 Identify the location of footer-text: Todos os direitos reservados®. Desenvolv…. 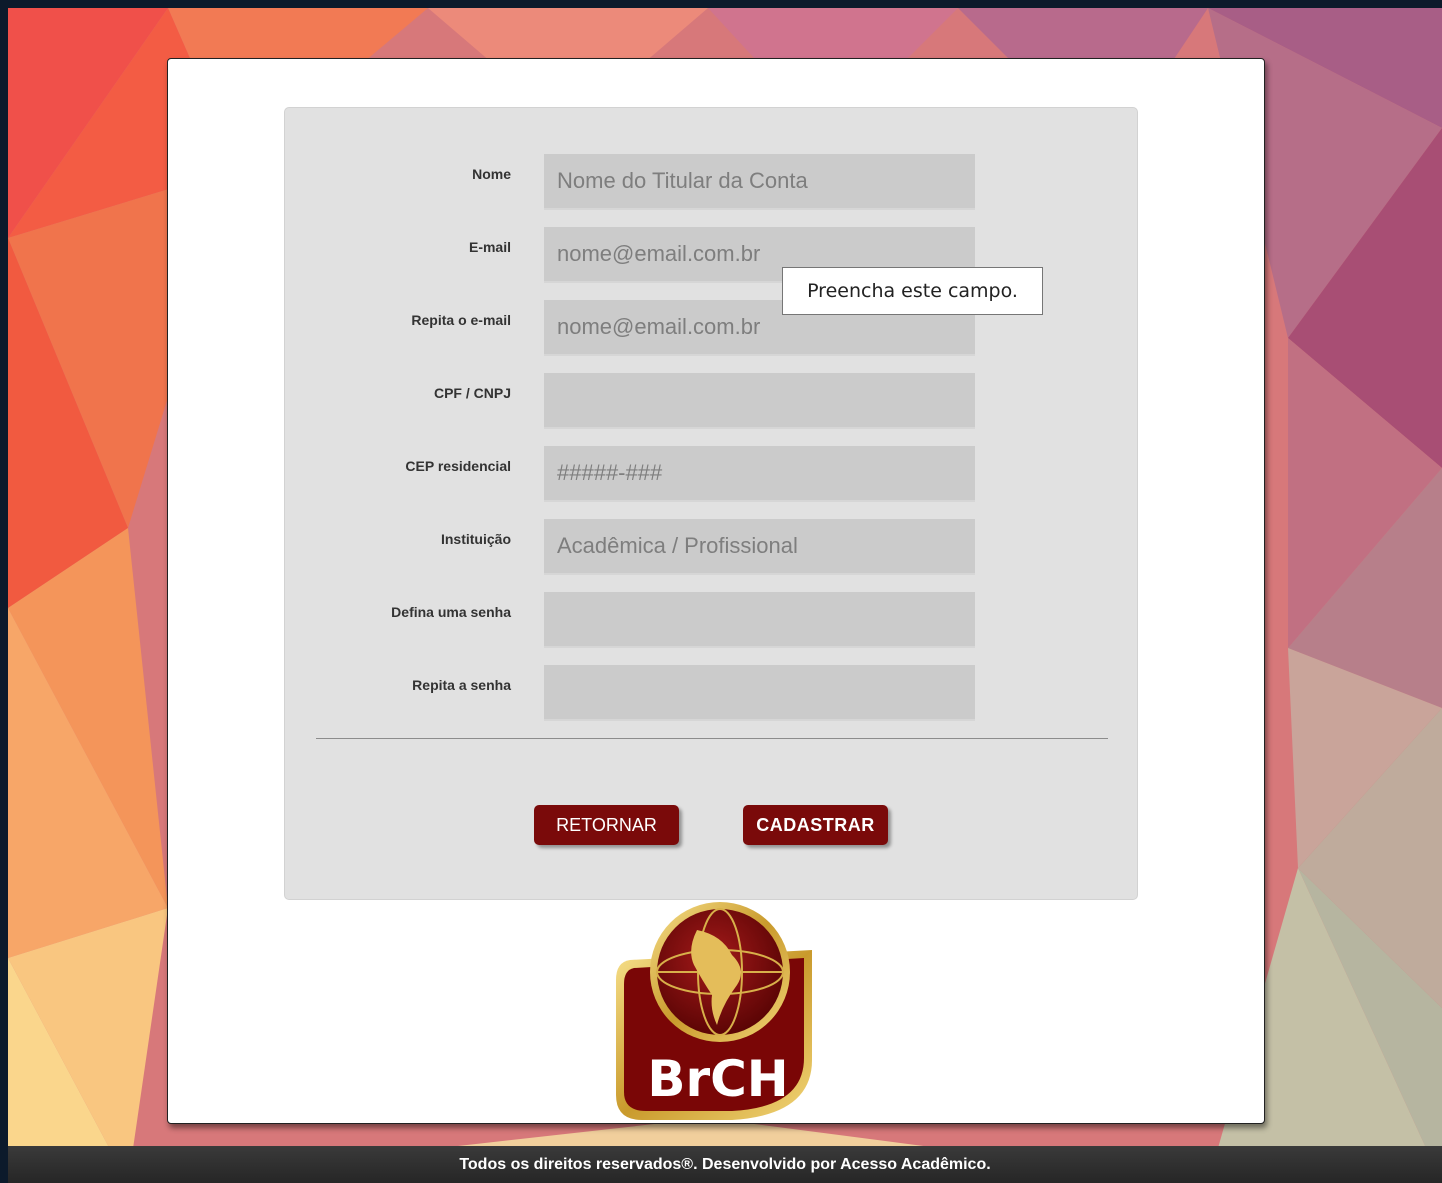
(725, 1164).